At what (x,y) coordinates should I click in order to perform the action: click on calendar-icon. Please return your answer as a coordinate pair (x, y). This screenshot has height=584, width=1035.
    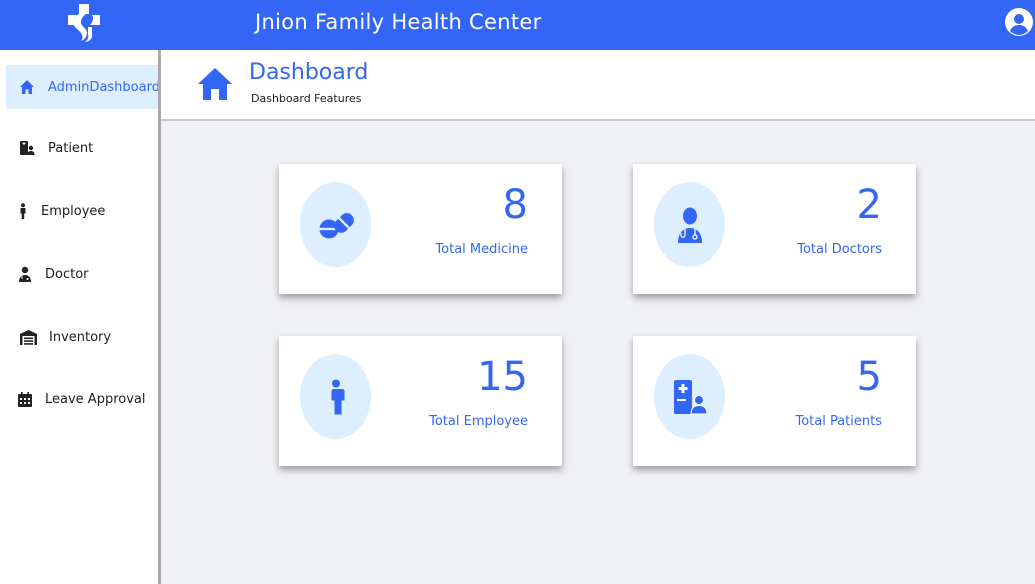
    Looking at the image, I should click on (25, 399).